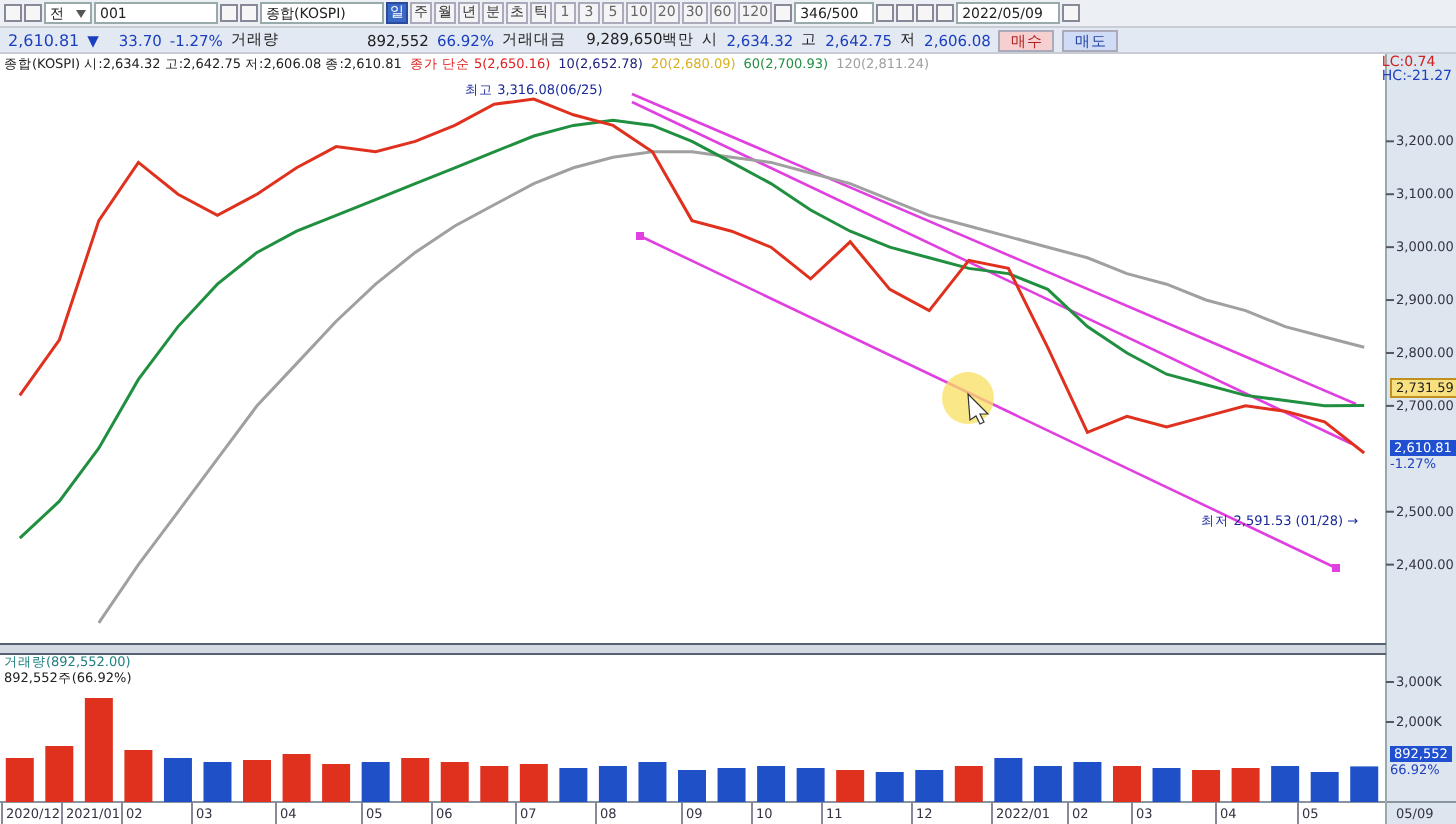 Image resolution: width=1456 pixels, height=824 pixels. What do you see at coordinates (81, 13) in the screenshot?
I see `caret-icon` at bounding box center [81, 13].